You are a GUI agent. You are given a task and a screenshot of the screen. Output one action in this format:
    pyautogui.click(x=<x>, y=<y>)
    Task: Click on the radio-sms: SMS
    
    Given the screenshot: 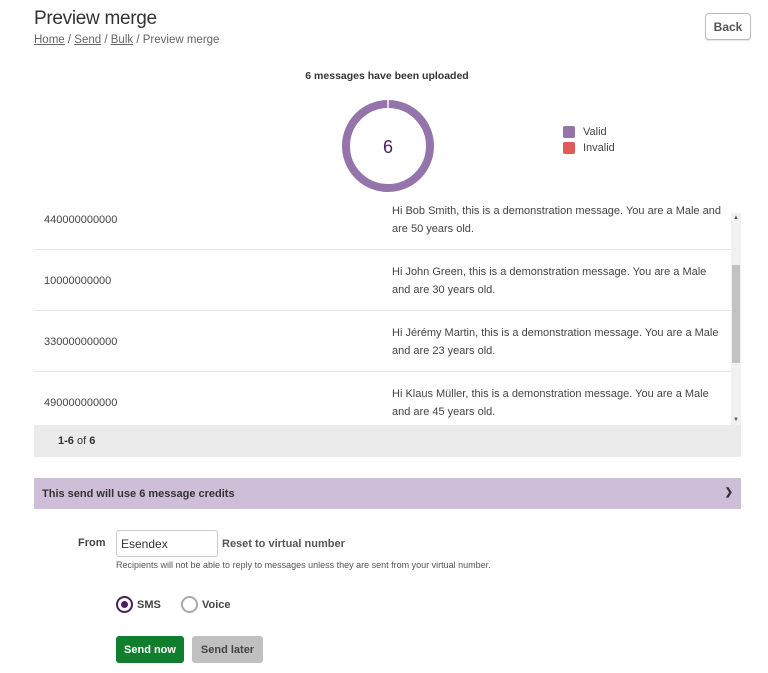 What is the action you would take?
    pyautogui.click(x=138, y=604)
    